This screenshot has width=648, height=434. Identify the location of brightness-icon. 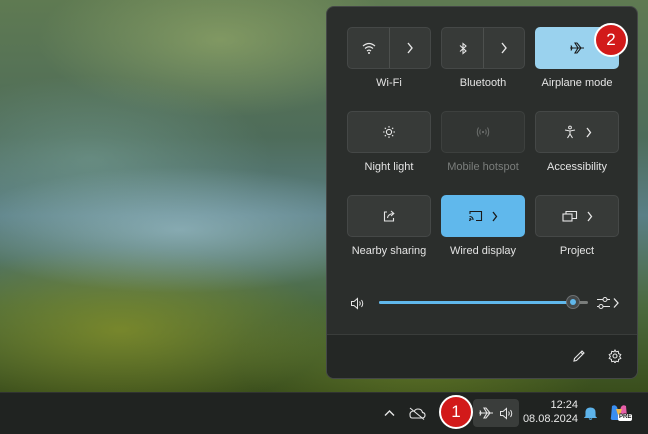
(389, 132).